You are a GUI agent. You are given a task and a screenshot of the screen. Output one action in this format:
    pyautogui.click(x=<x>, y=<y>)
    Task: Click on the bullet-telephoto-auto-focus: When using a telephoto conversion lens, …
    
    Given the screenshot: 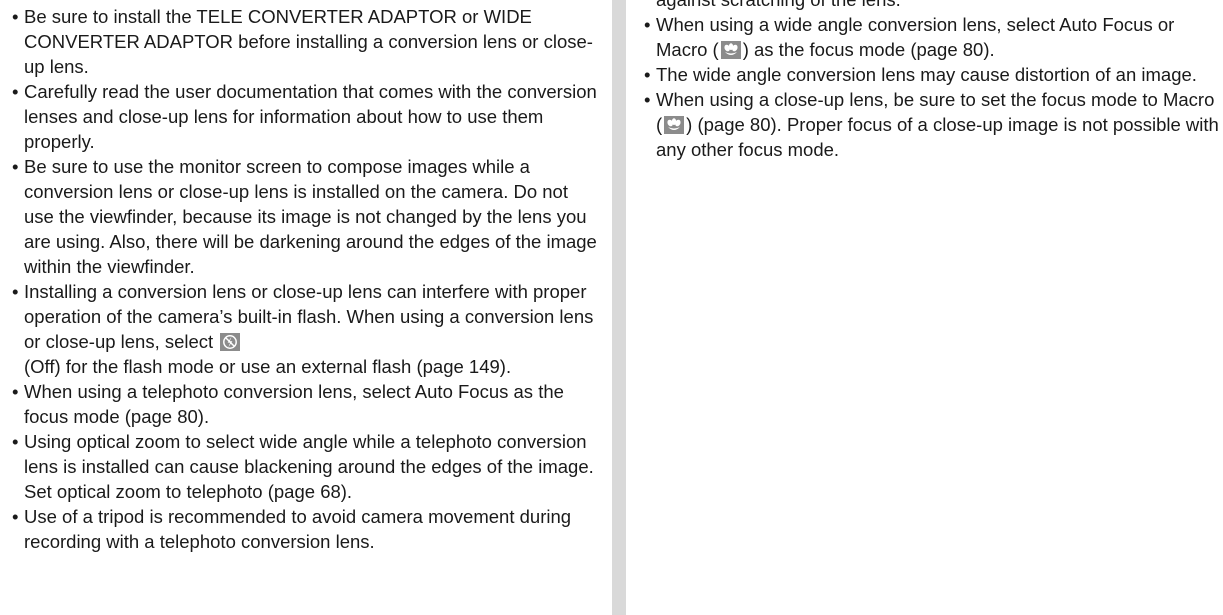 What is the action you would take?
    pyautogui.click(x=303, y=404)
    